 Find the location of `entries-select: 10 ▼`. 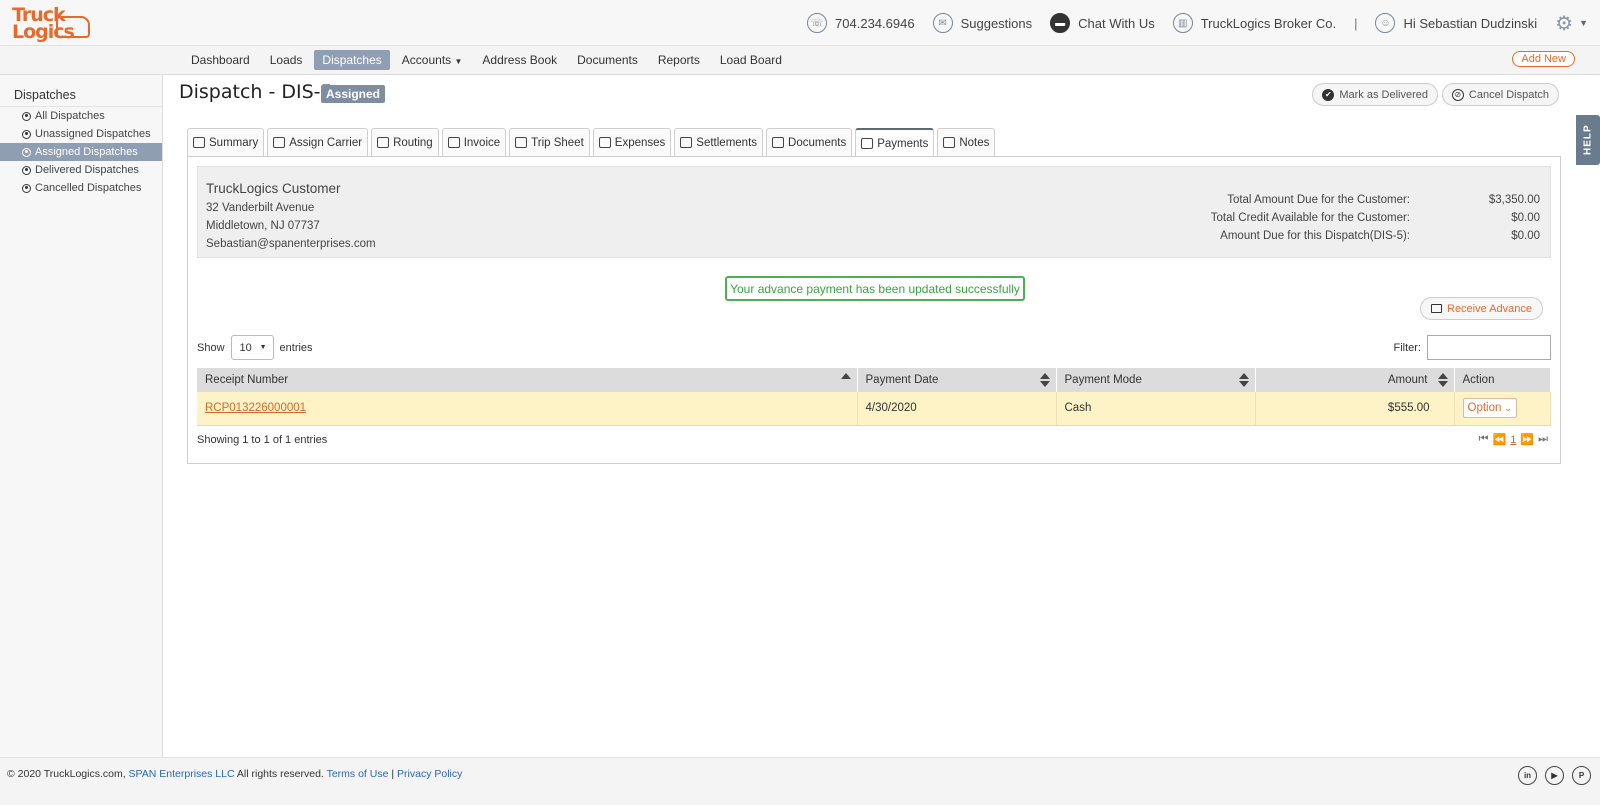

entries-select: 10 ▼ is located at coordinates (252, 347).